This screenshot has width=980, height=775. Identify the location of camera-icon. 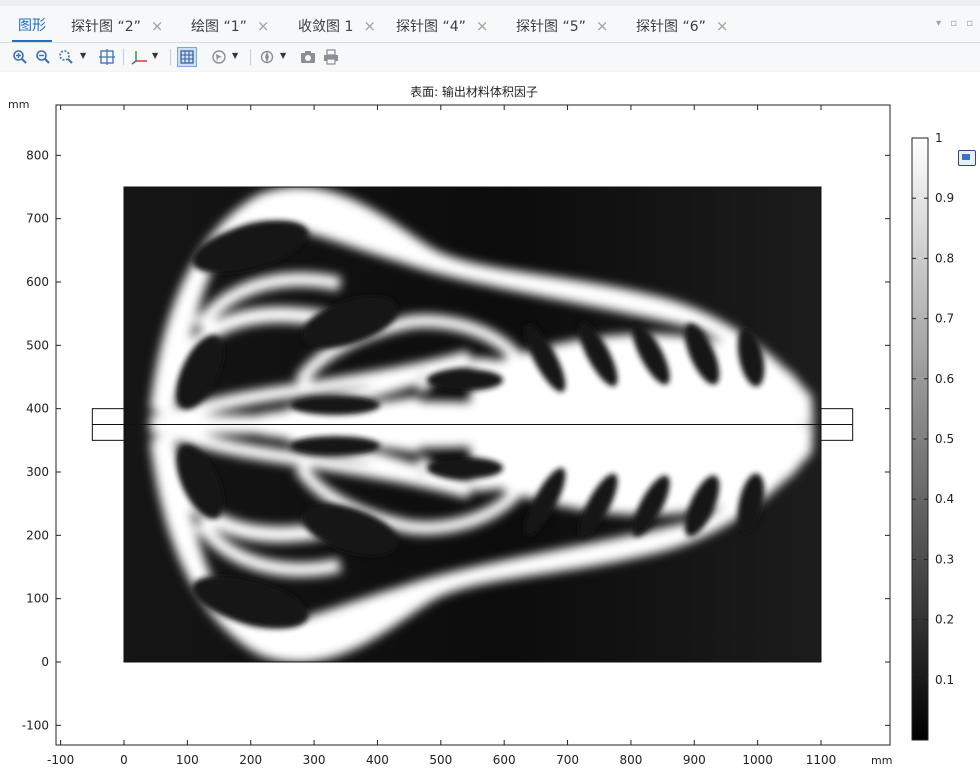
(308, 57).